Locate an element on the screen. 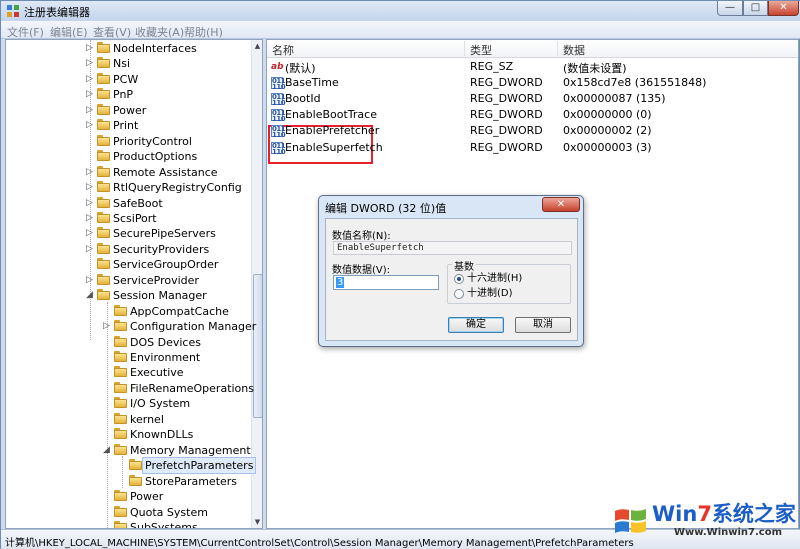 Image resolution: width=800 pixels, height=549 pixels. menu-view: 查看(V) is located at coordinates (112, 32).